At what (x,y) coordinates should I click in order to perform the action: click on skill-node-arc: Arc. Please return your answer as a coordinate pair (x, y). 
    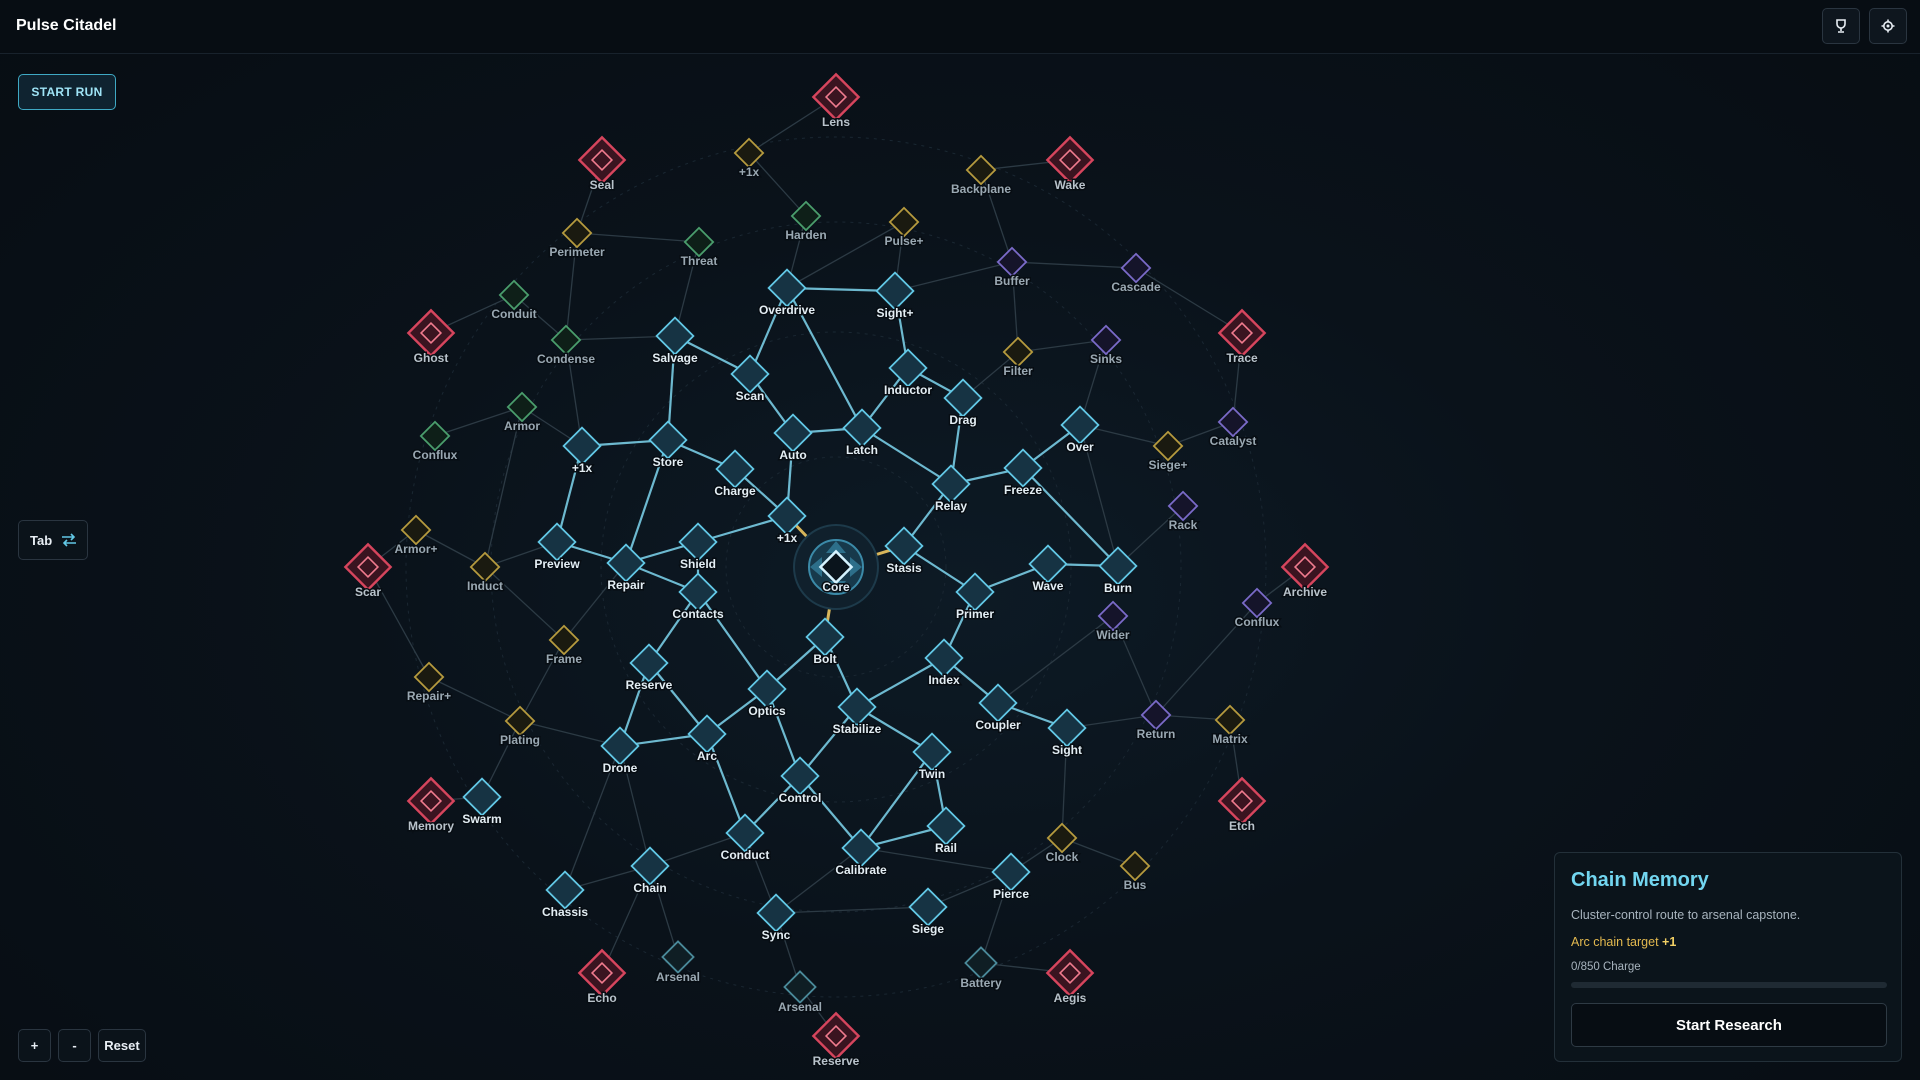
    Looking at the image, I should click on (707, 739).